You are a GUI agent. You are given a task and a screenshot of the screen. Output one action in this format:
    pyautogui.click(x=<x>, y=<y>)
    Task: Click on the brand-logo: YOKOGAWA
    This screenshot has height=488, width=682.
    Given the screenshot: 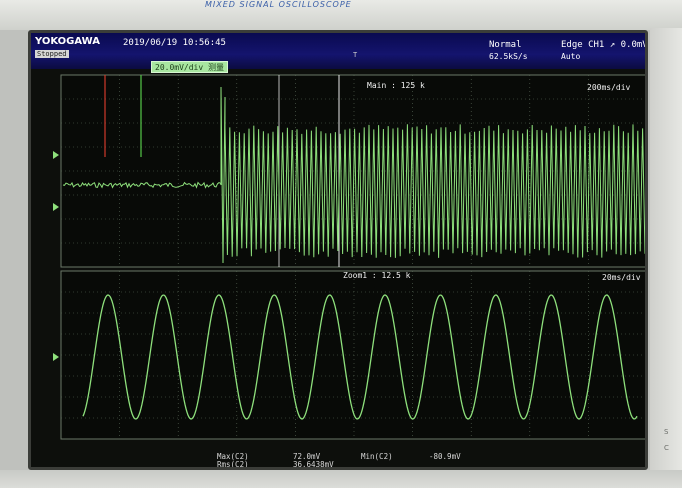 What is the action you would take?
    pyautogui.click(x=68, y=41)
    